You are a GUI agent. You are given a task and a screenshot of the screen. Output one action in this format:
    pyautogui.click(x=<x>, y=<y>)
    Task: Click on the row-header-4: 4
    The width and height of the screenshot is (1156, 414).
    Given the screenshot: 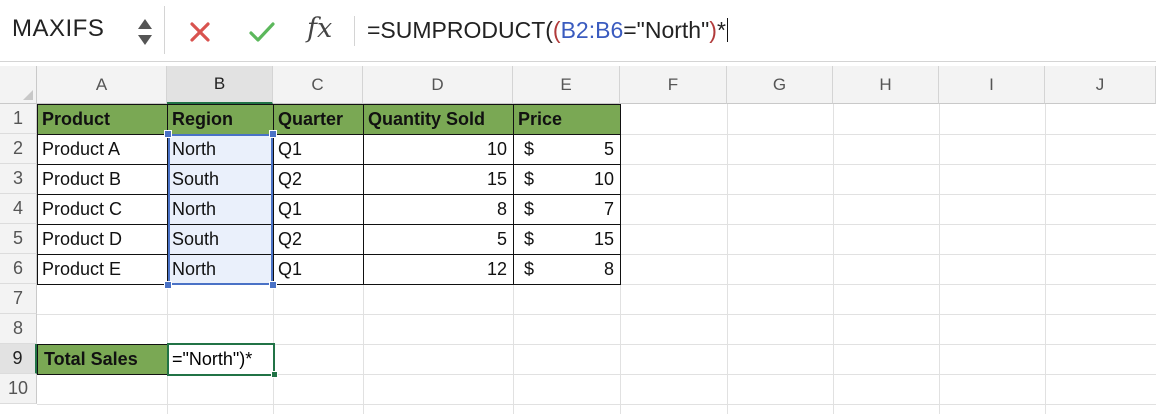 What is the action you would take?
    pyautogui.click(x=18, y=209)
    